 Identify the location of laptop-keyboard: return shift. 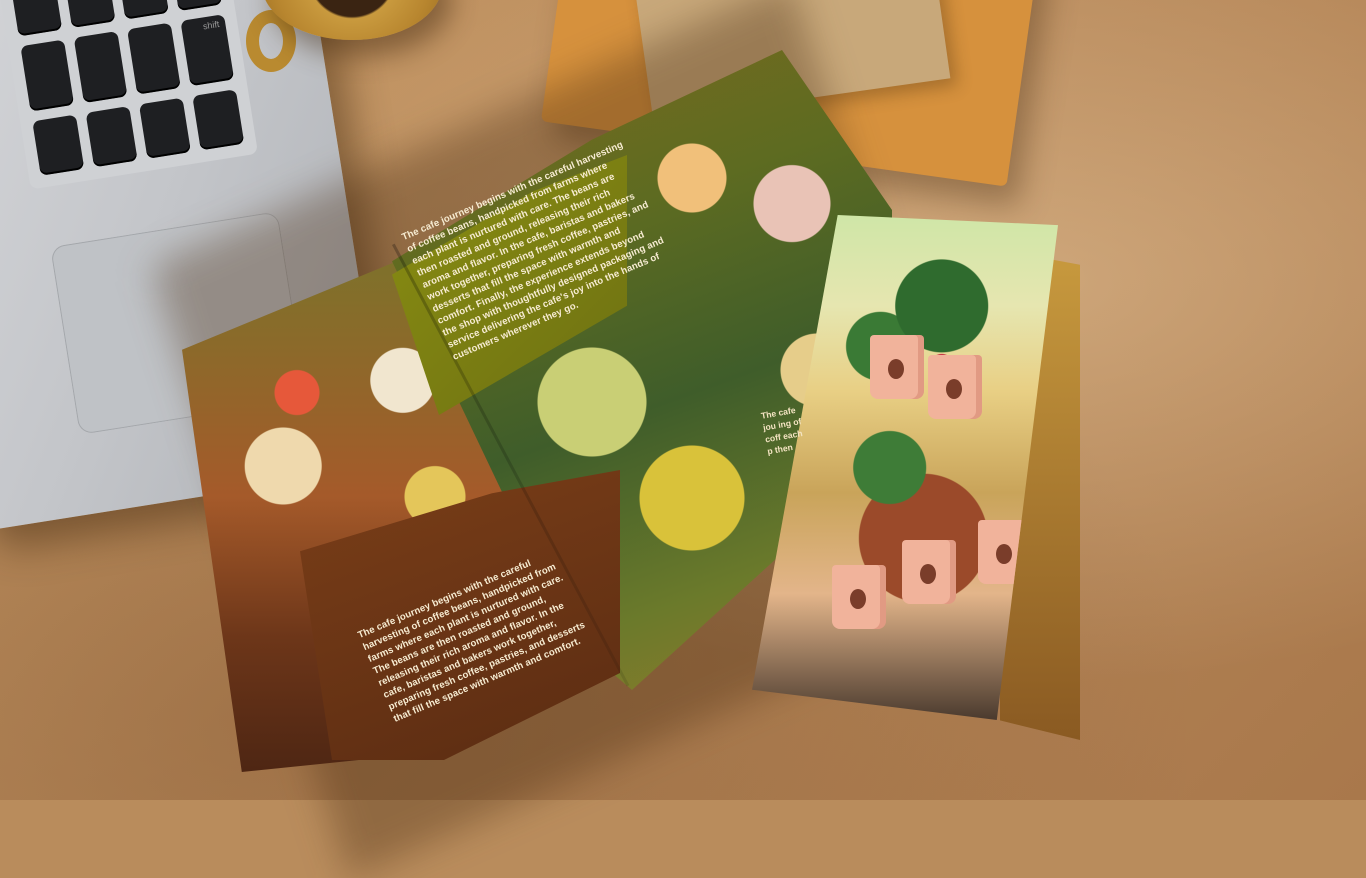
(129, 95).